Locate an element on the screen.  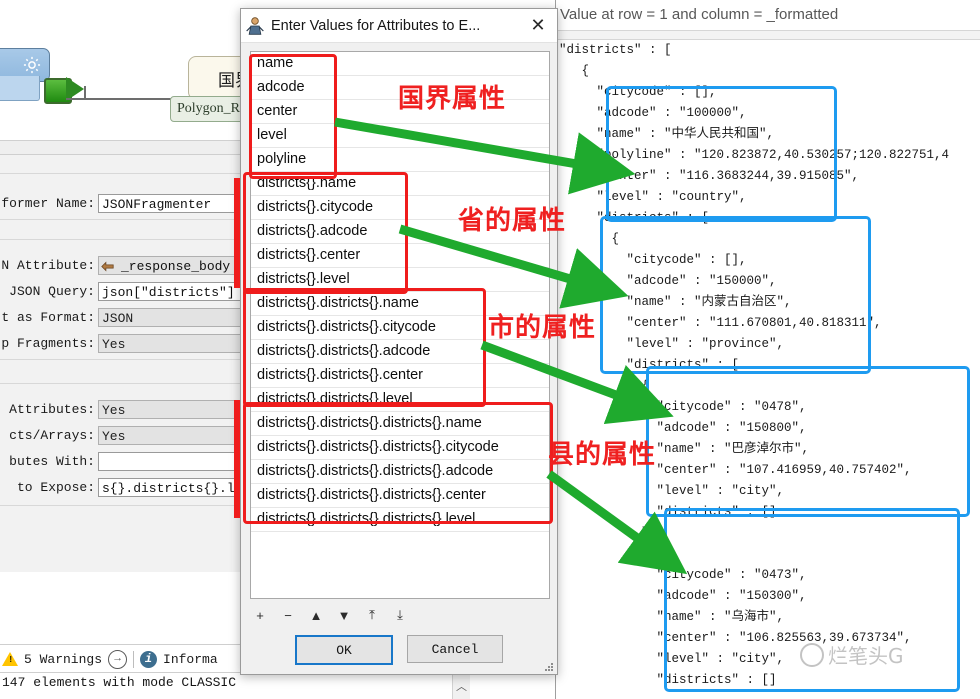
list-item: districts{}.level is located at coordinates (400, 280).